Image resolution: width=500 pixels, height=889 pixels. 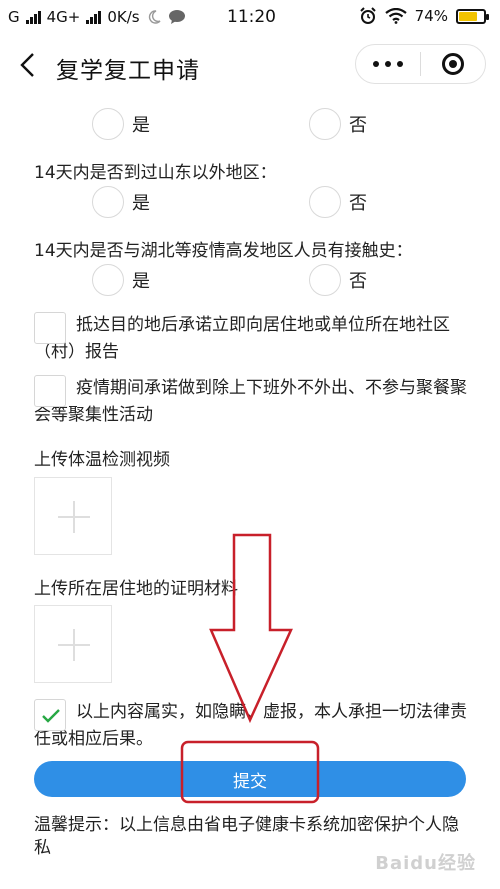 What do you see at coordinates (431, 16) in the screenshot?
I see `battery-percent: 74%` at bounding box center [431, 16].